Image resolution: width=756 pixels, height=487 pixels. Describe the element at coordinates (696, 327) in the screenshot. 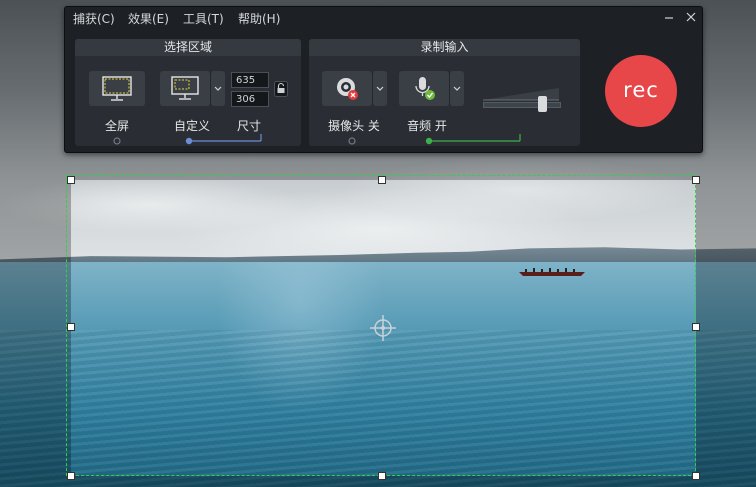

I see `resize-handle-right` at that location.